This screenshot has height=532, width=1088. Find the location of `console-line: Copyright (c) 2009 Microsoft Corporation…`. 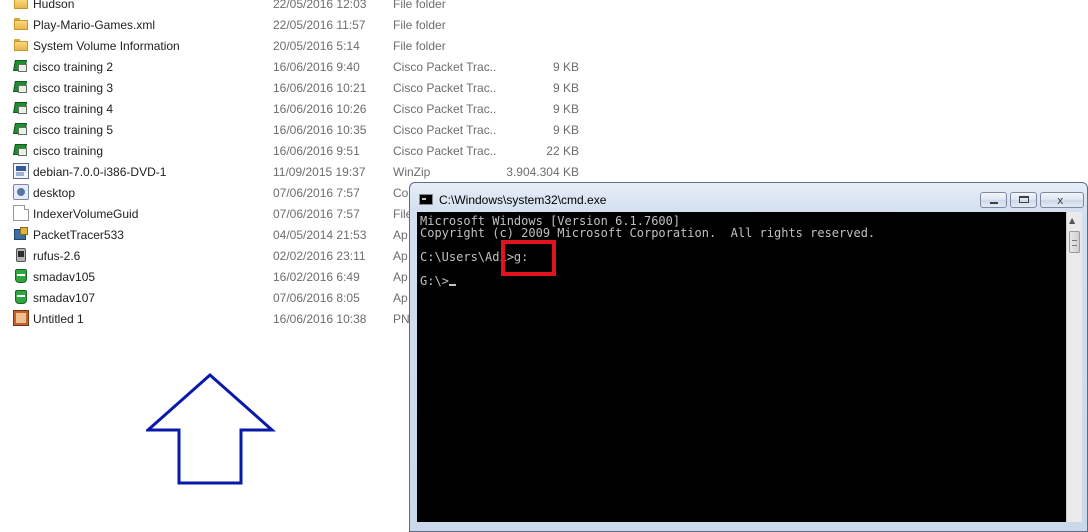

console-line: Copyright (c) 2009 Microsoft Corporation… is located at coordinates (648, 233).